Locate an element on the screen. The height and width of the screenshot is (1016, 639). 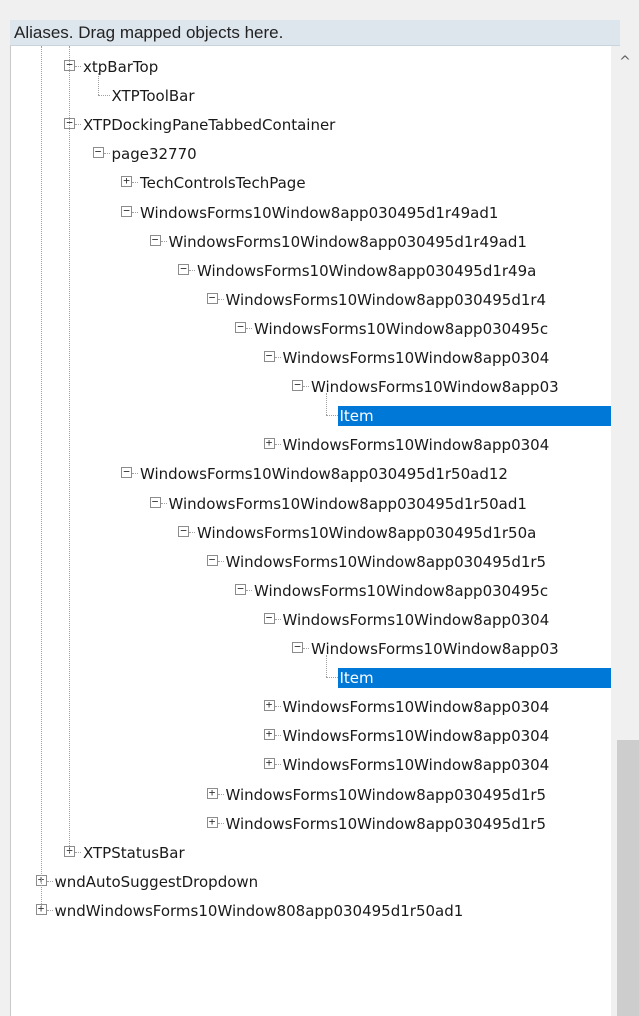
tree-node-label: XTPStatusBar is located at coordinates (134, 852).